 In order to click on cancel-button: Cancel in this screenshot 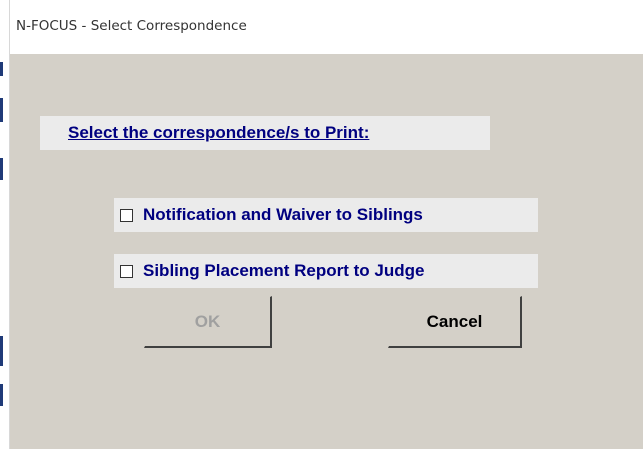, I will do `click(455, 322)`.